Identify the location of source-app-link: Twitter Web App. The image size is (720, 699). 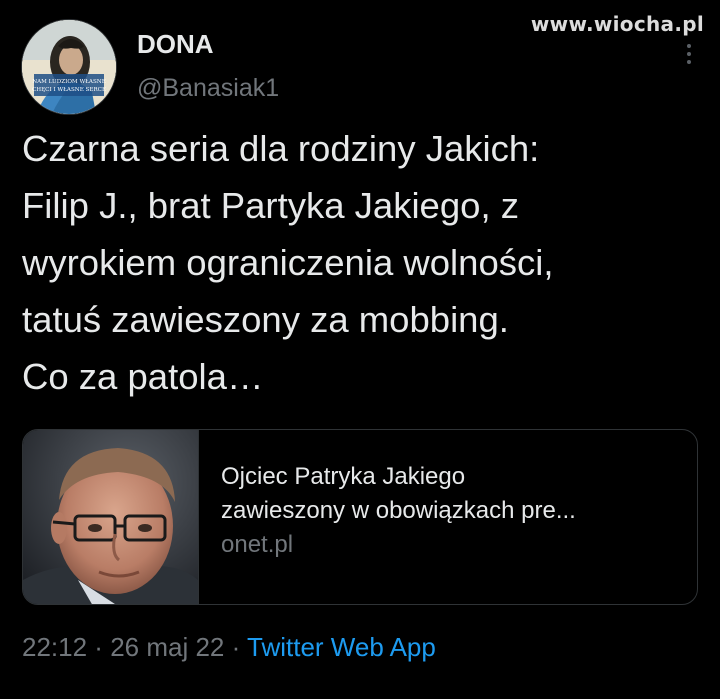
(341, 647).